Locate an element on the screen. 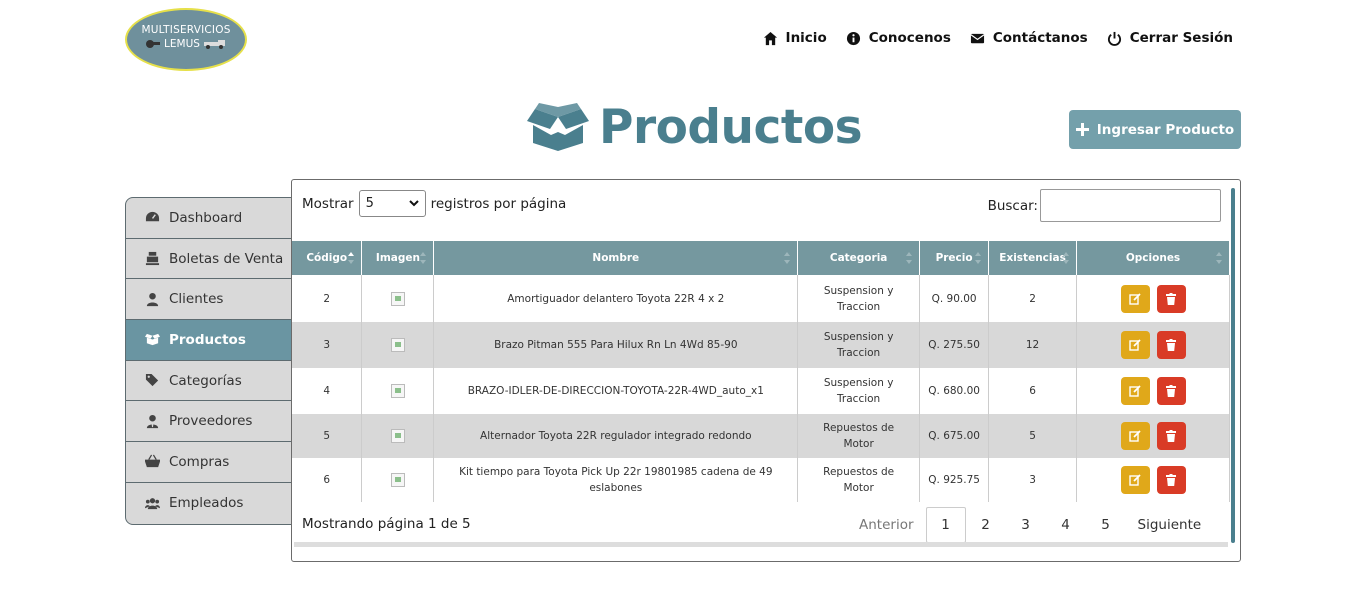  cell-precio: Q. 925.75 is located at coordinates (954, 480).